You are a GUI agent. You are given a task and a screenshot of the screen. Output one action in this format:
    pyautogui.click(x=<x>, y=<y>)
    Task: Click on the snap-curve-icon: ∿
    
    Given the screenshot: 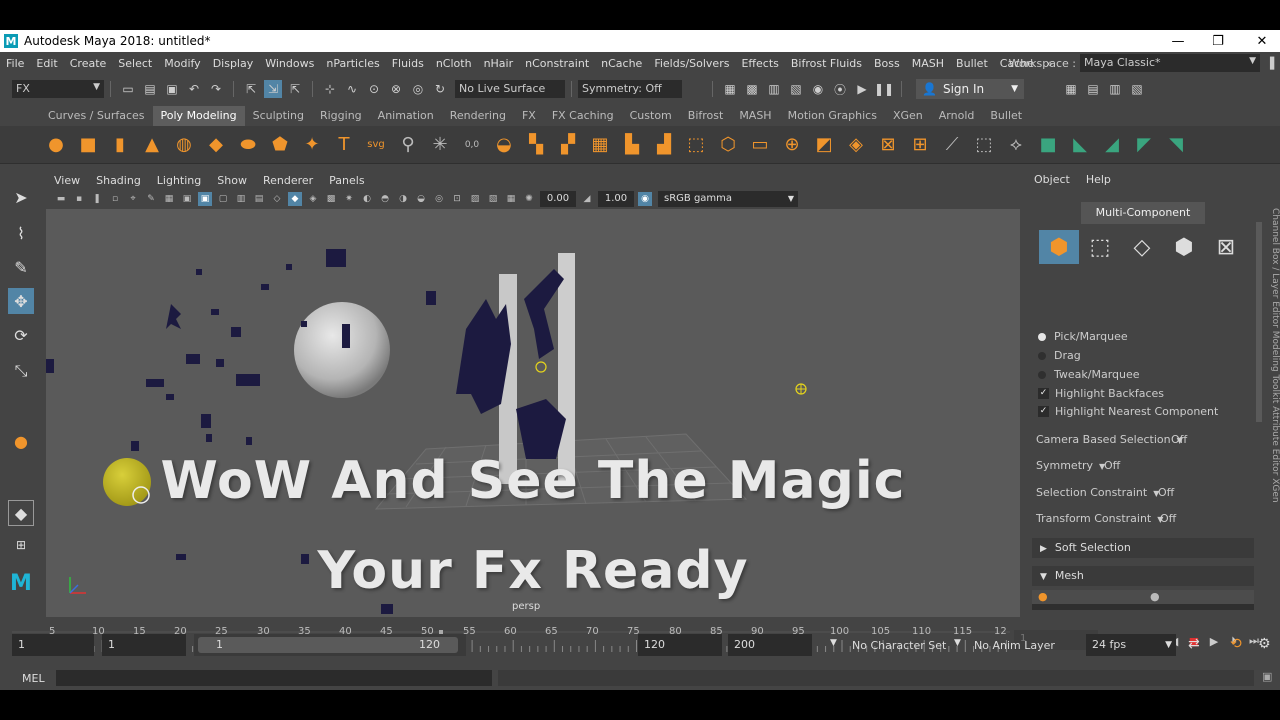 What is the action you would take?
    pyautogui.click(x=352, y=89)
    